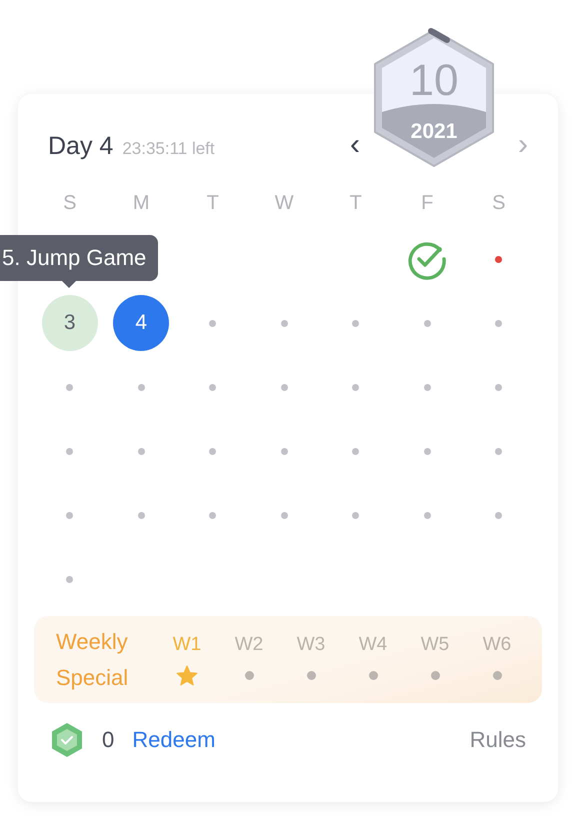 This screenshot has height=834, width=586. What do you see at coordinates (434, 81) in the screenshot?
I see `badge-number: 10` at bounding box center [434, 81].